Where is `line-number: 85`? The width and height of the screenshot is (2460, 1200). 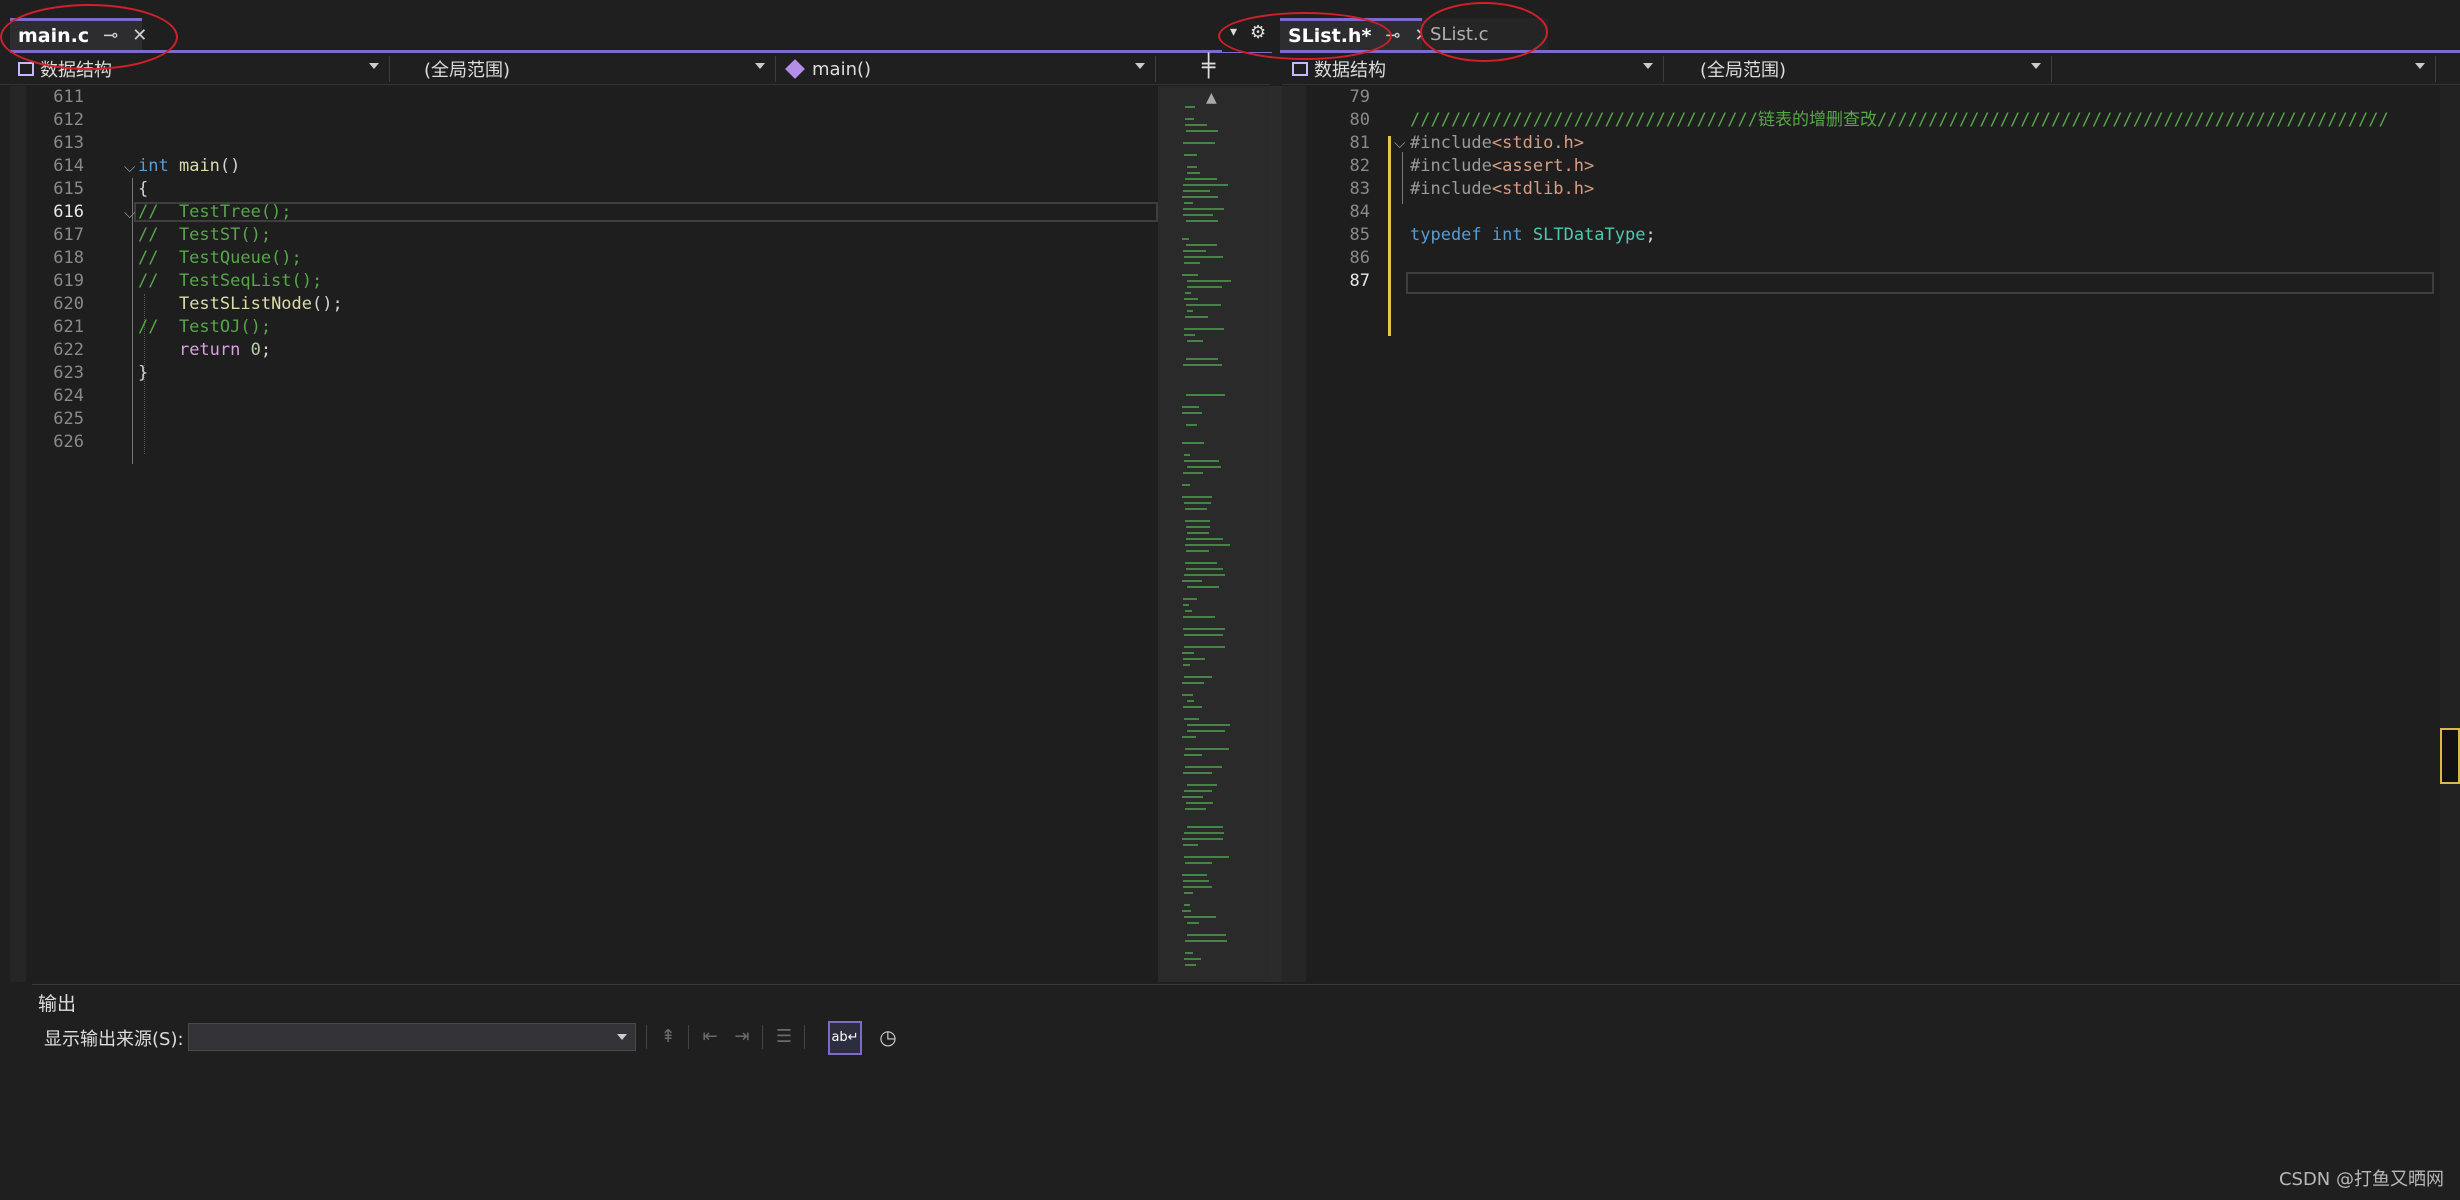
line-number: 85 is located at coordinates (1359, 235).